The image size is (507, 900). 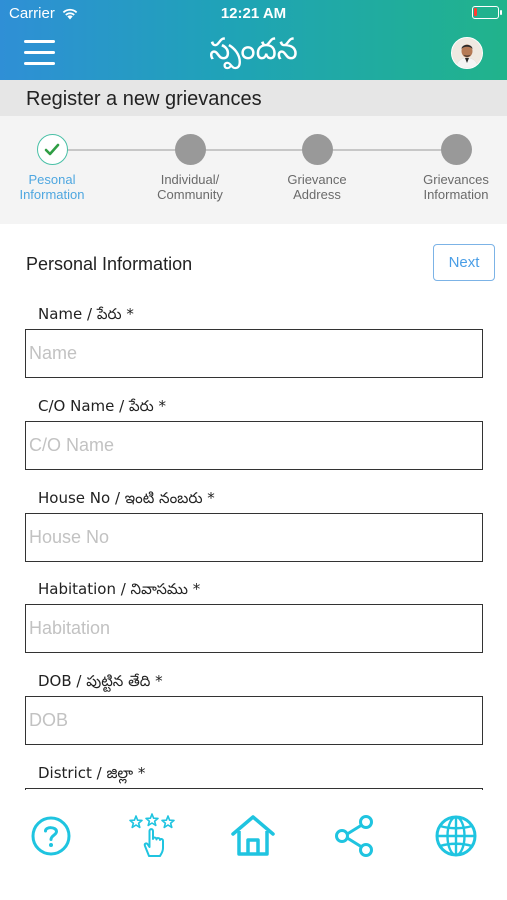 I want to click on bottom-tab-bar, so click(x=253, y=845).